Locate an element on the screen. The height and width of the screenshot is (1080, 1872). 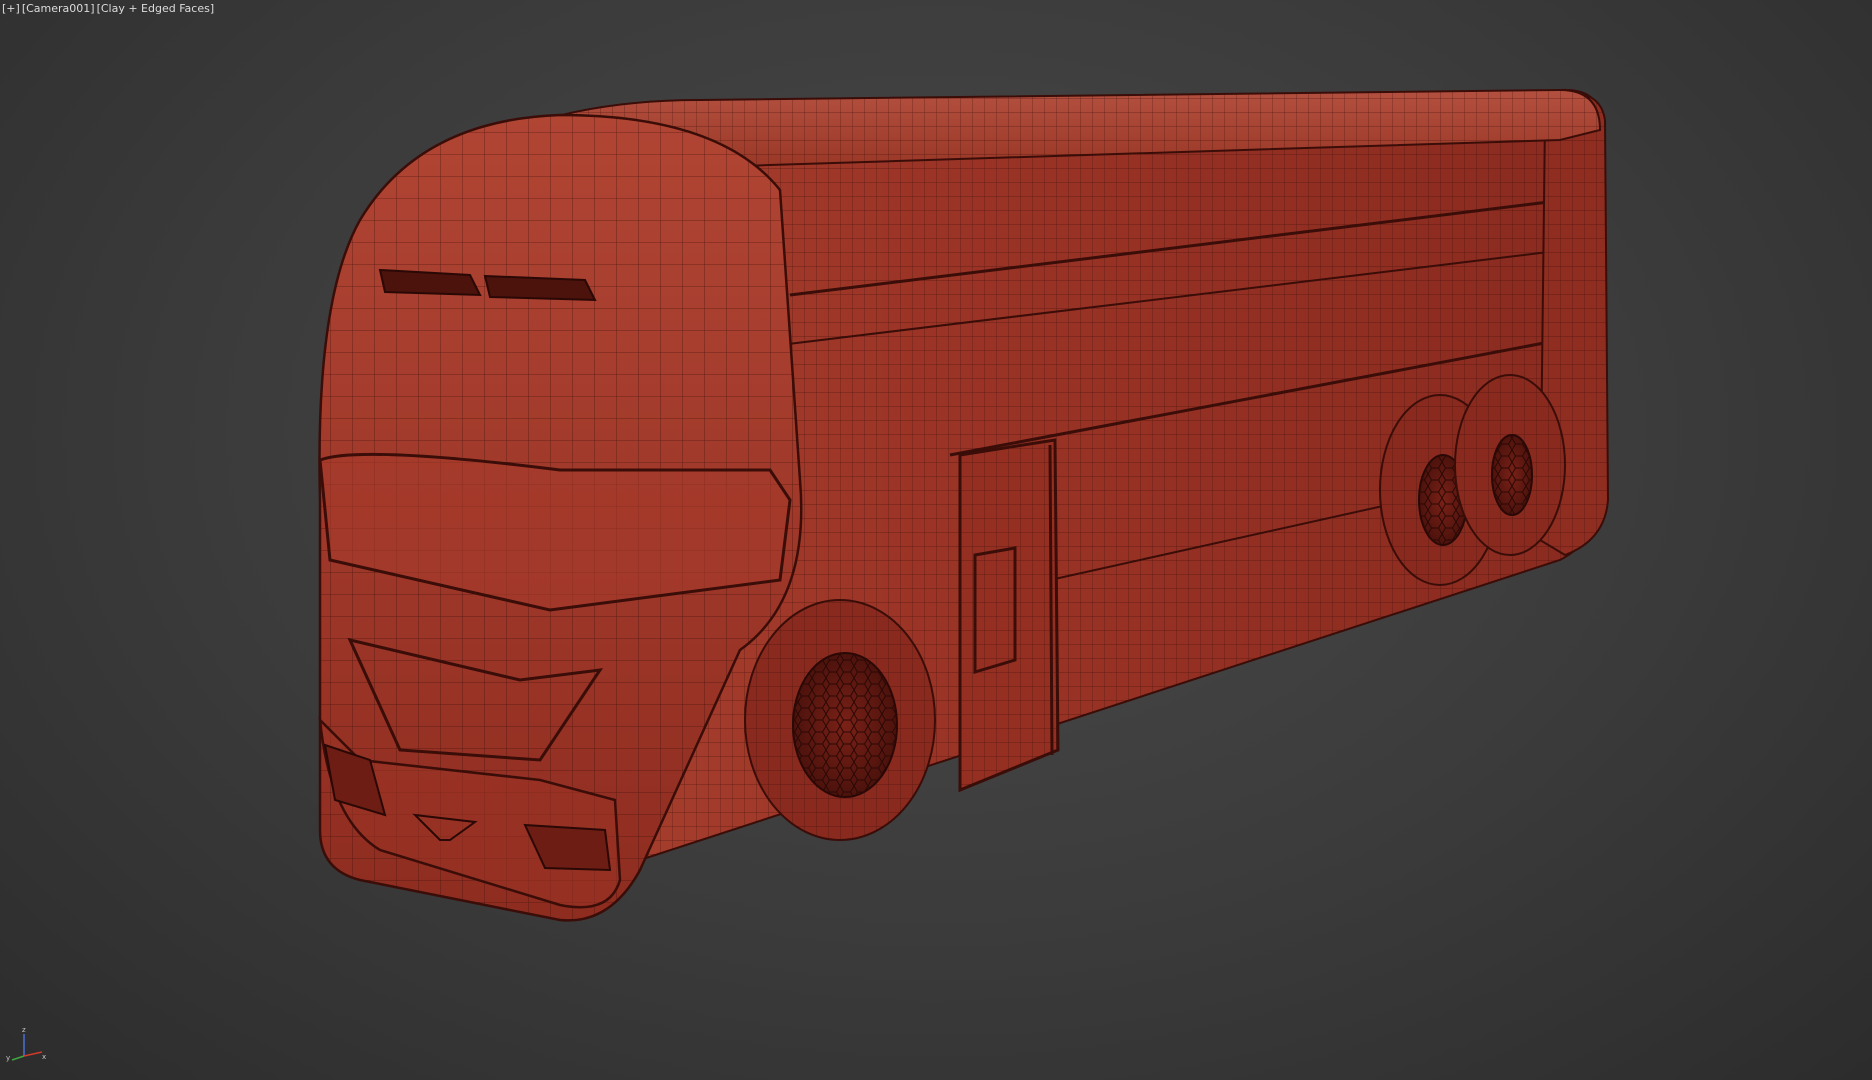
axis-z-label: z is located at coordinates (24, 1030).